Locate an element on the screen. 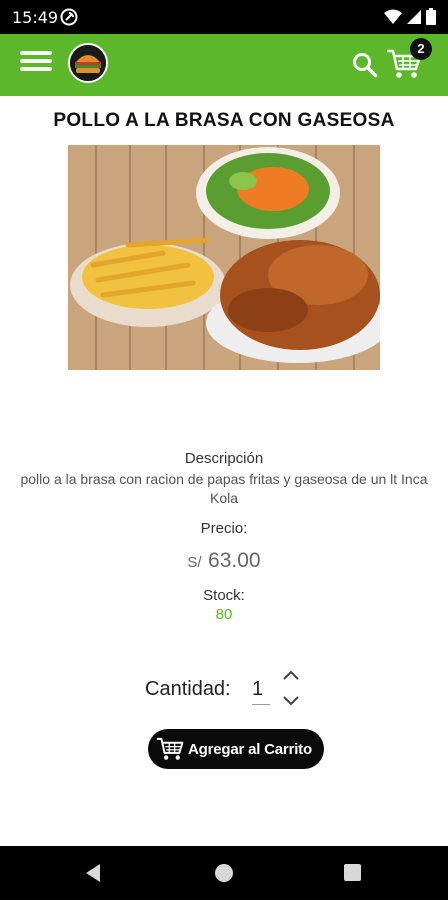  battery-icon is located at coordinates (431, 16).